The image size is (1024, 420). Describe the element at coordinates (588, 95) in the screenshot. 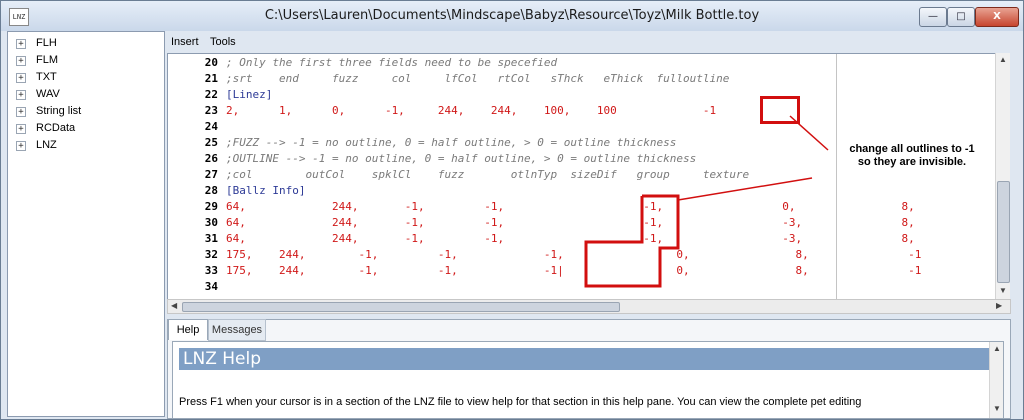

I see `code-line: 22 [Linez]` at that location.